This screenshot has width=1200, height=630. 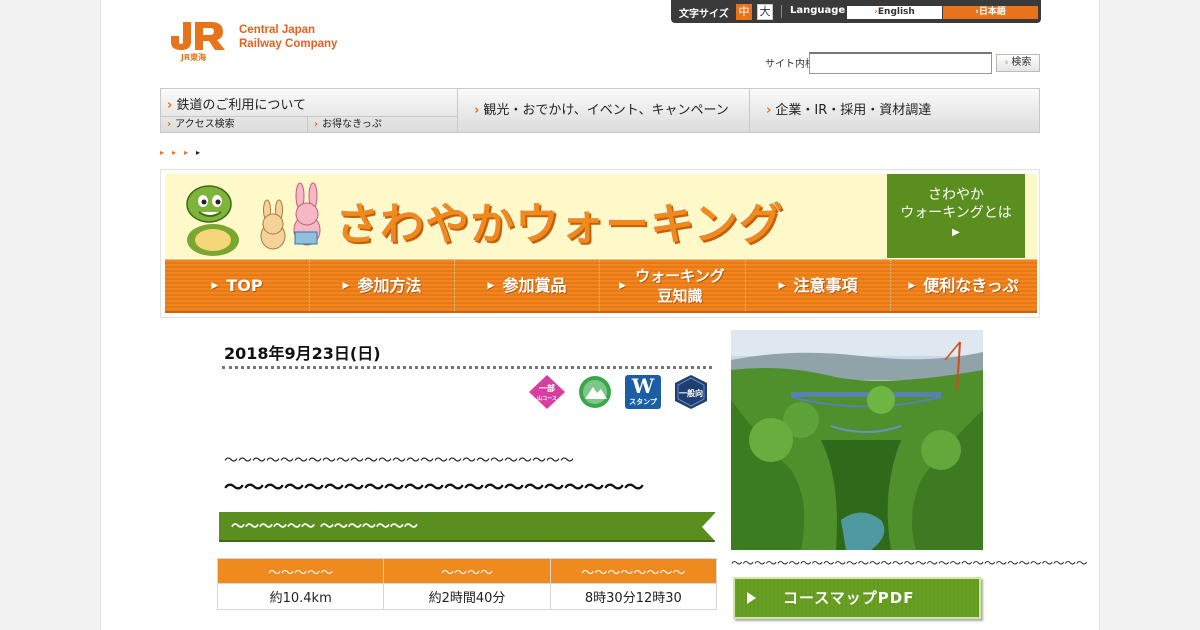 I want to click on gnav-tourism: › 観光・おでかけ、イベント、キャンペーン, so click(x=604, y=110).